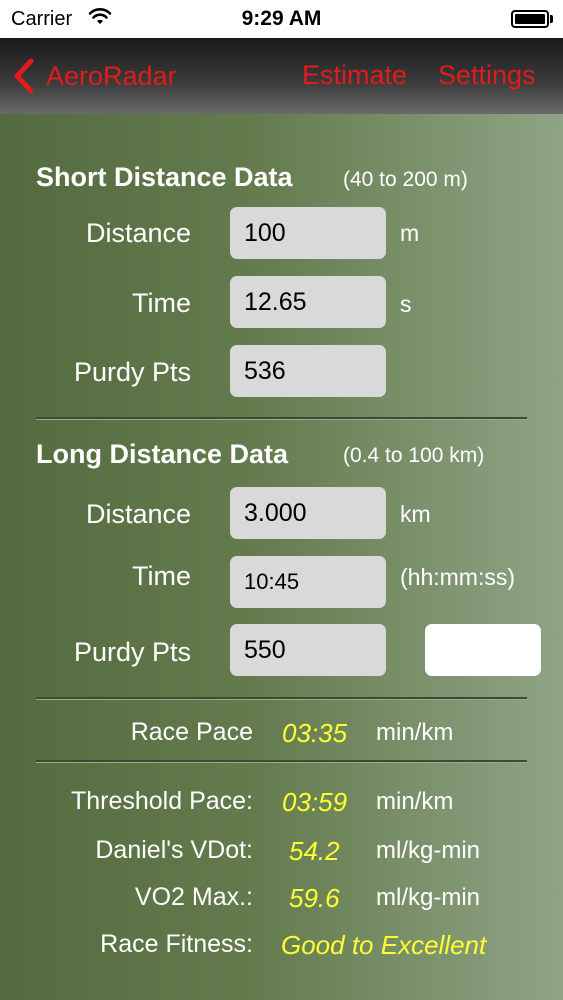 The height and width of the screenshot is (1000, 563). I want to click on long-purdy-field: 550, so click(308, 650).